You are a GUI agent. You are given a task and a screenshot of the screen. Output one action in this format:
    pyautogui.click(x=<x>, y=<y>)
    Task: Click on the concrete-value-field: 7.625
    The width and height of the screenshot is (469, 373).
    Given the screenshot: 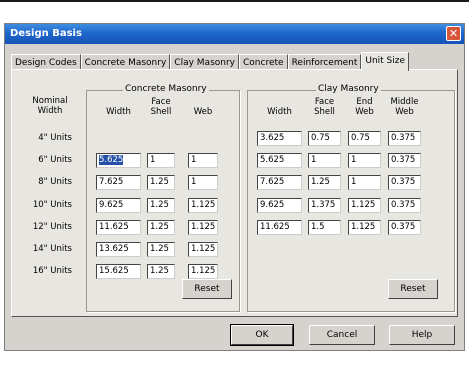 What is the action you would take?
    pyautogui.click(x=118, y=182)
    